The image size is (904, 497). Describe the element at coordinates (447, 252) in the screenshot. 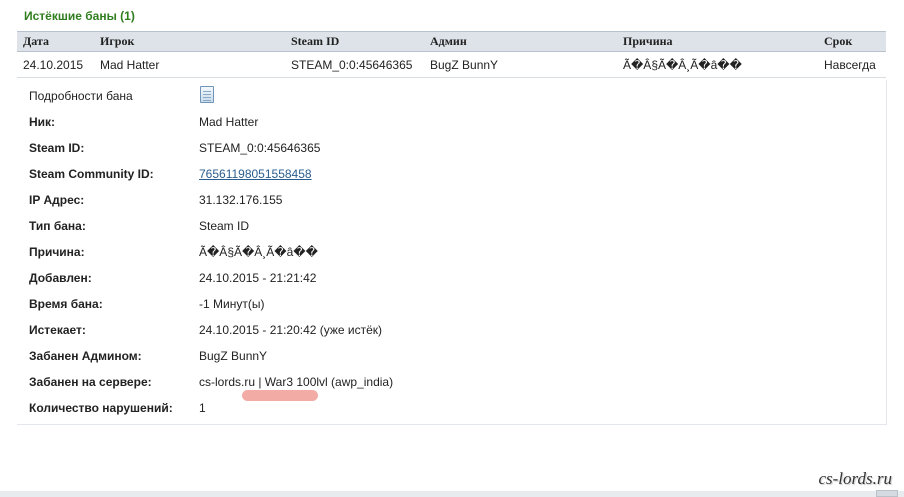

I see `detail-row-reason: Причина: Ã�Â§Ã�Â¸Ã�â��` at that location.